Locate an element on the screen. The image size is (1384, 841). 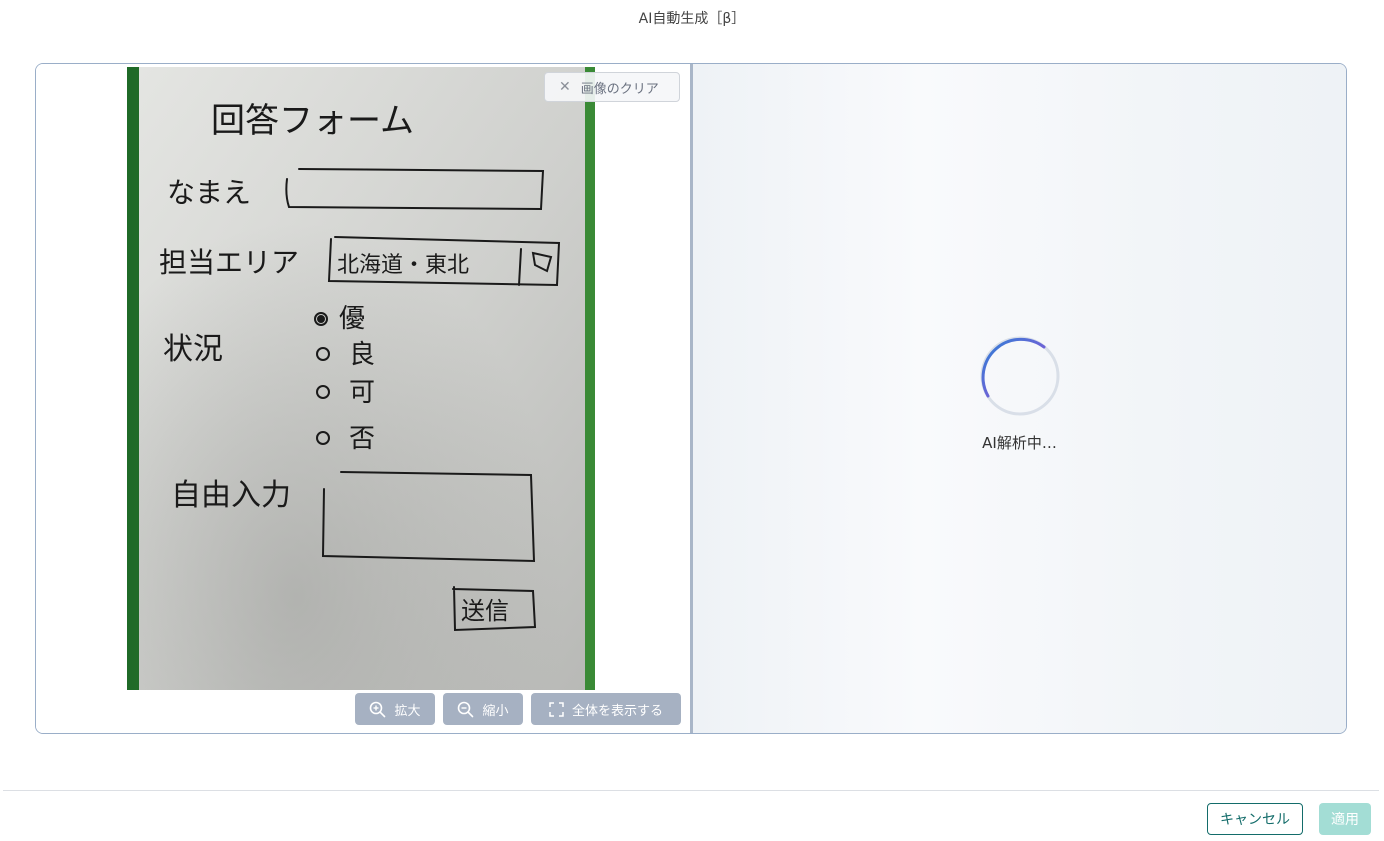
sketch-option-4: 否 is located at coordinates (362, 439).